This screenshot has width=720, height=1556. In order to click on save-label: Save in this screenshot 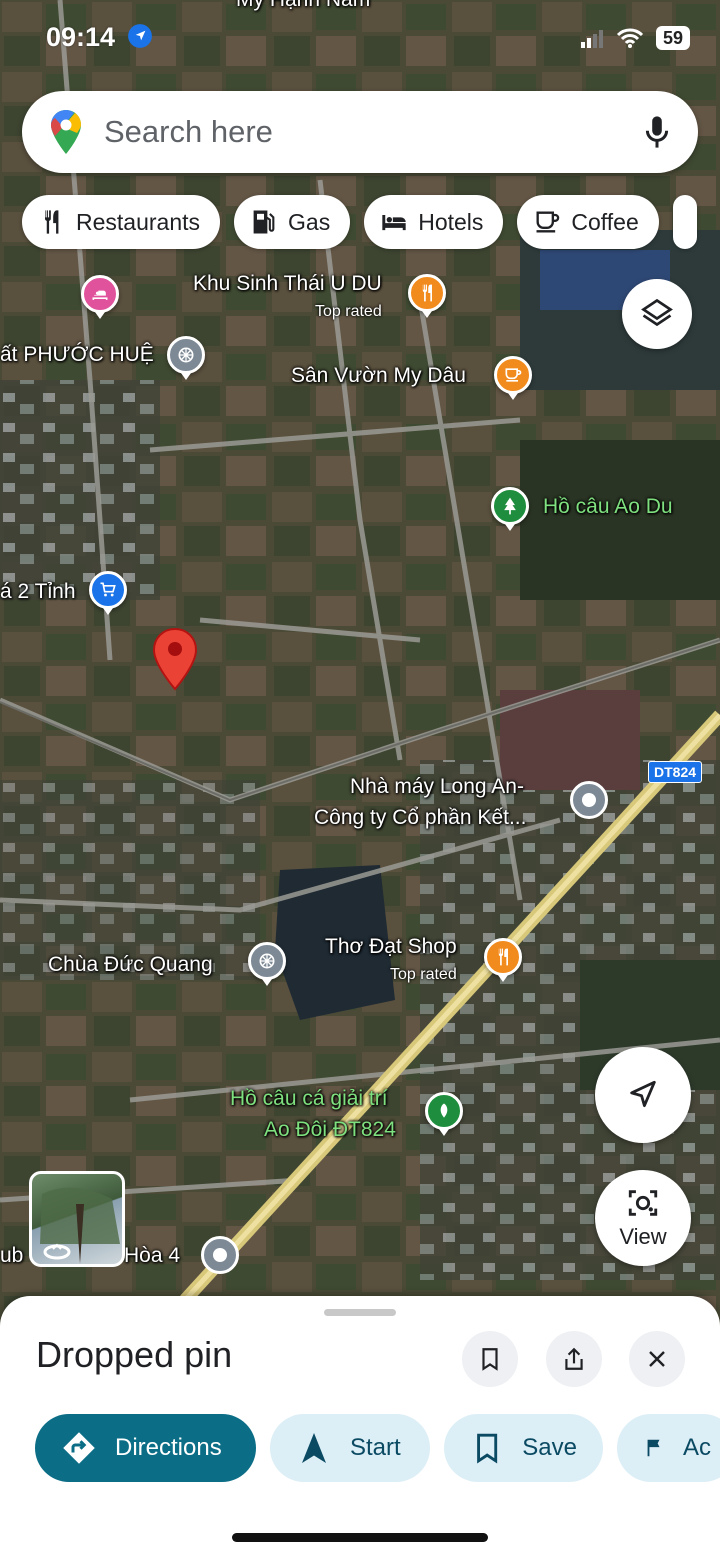, I will do `click(549, 1447)`.